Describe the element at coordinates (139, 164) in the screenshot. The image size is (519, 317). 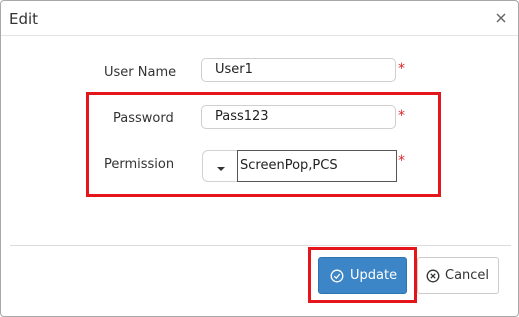
I see `permission-label: Permission` at that location.